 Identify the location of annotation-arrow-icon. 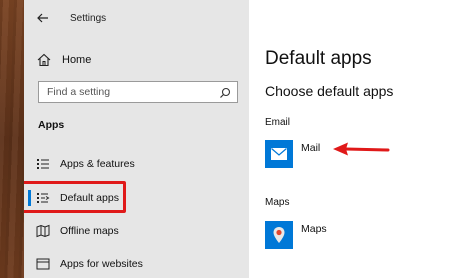
(361, 149).